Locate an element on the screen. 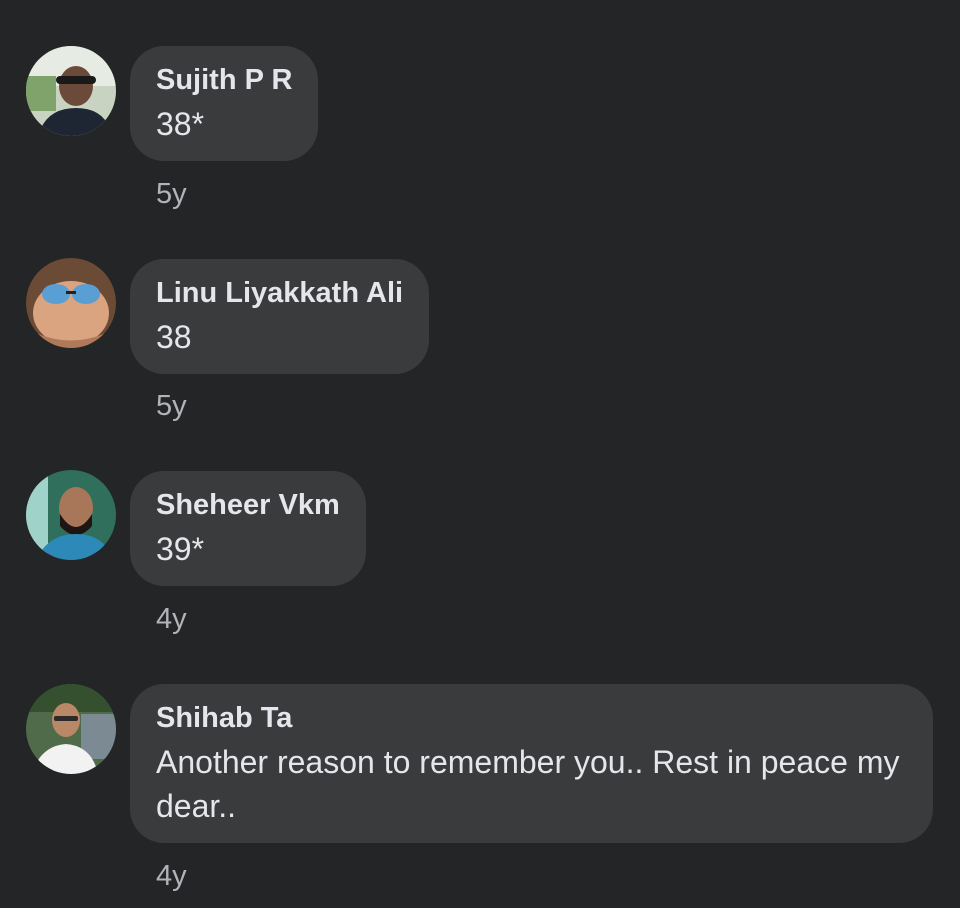 This screenshot has height=908, width=960. comment-author: Sheheer Vkm is located at coordinates (248, 505).